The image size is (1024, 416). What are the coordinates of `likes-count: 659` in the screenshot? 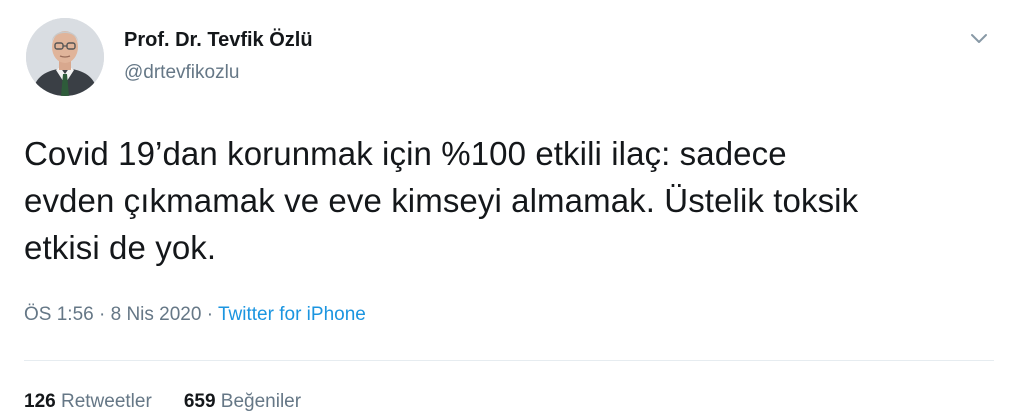 It's located at (199, 401).